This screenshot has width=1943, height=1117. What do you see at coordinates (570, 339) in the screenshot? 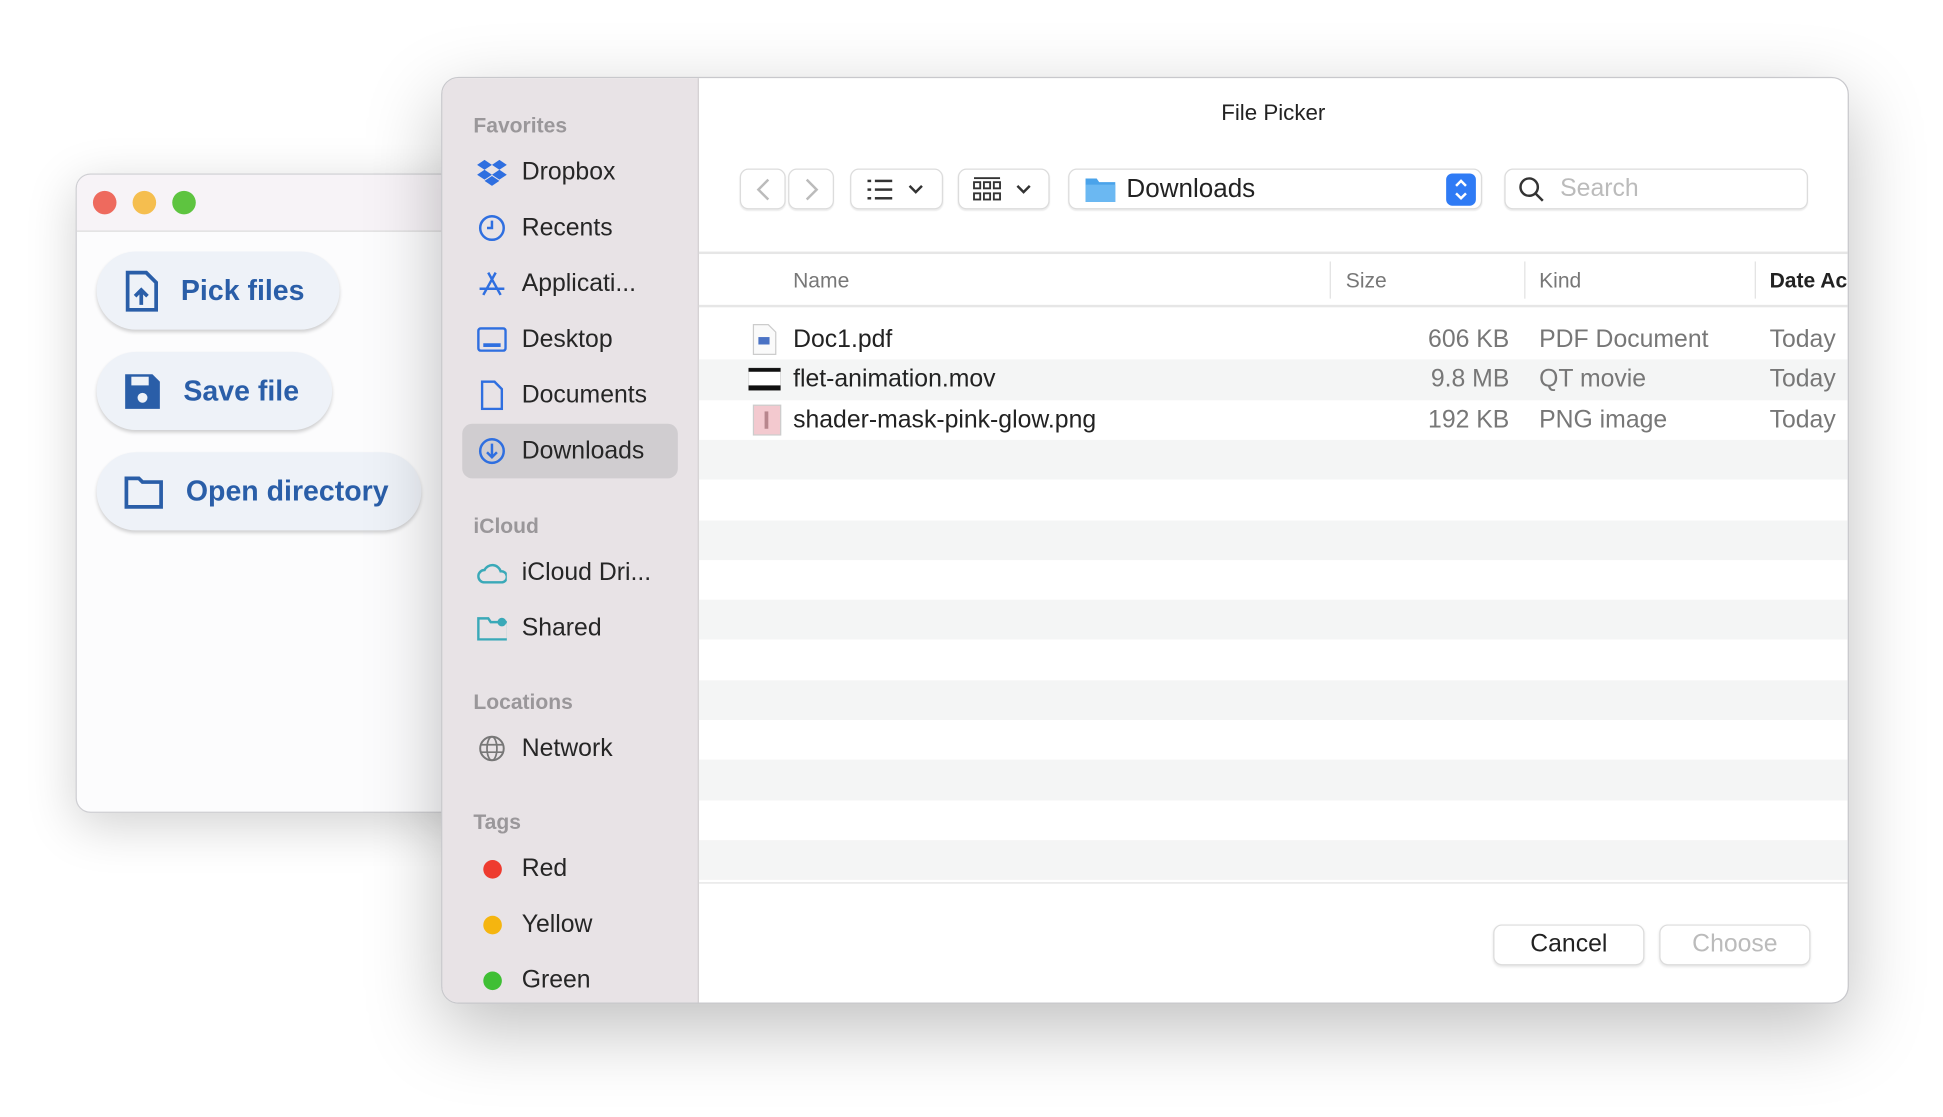
I see `sidebar-item-desktop: Desktop` at bounding box center [570, 339].